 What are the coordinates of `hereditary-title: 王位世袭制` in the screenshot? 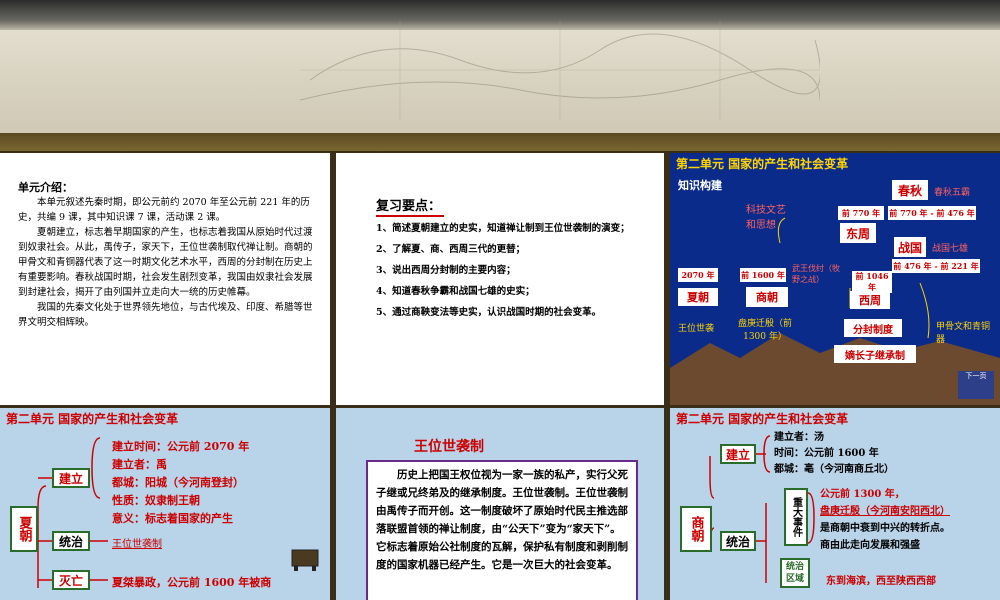 It's located at (449, 447).